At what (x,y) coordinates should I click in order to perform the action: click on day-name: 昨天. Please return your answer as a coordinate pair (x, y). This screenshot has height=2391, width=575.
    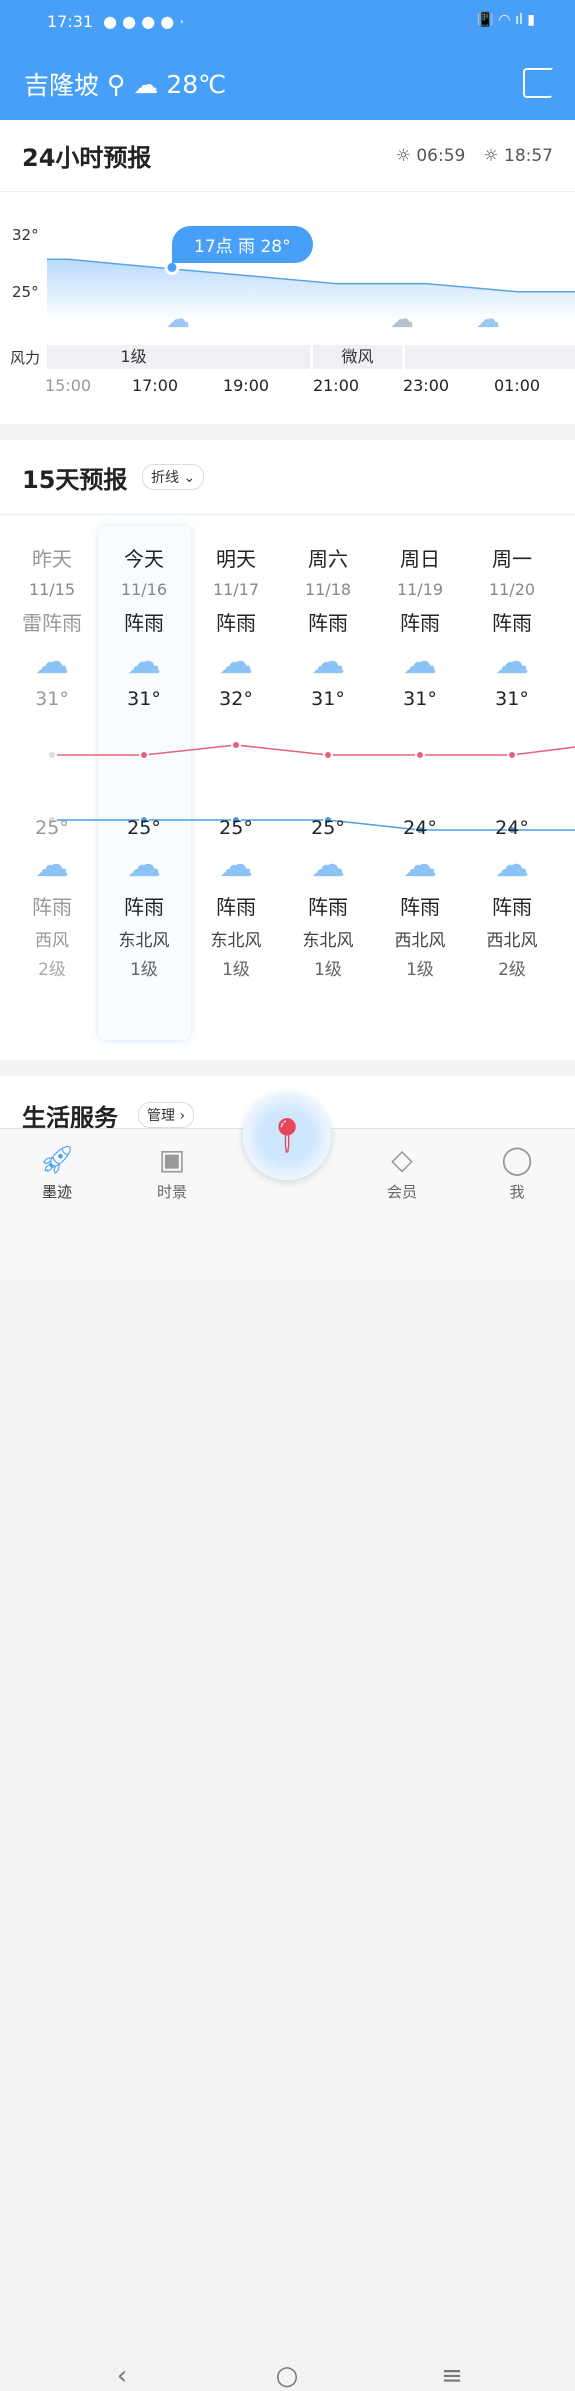
    Looking at the image, I should click on (52, 559).